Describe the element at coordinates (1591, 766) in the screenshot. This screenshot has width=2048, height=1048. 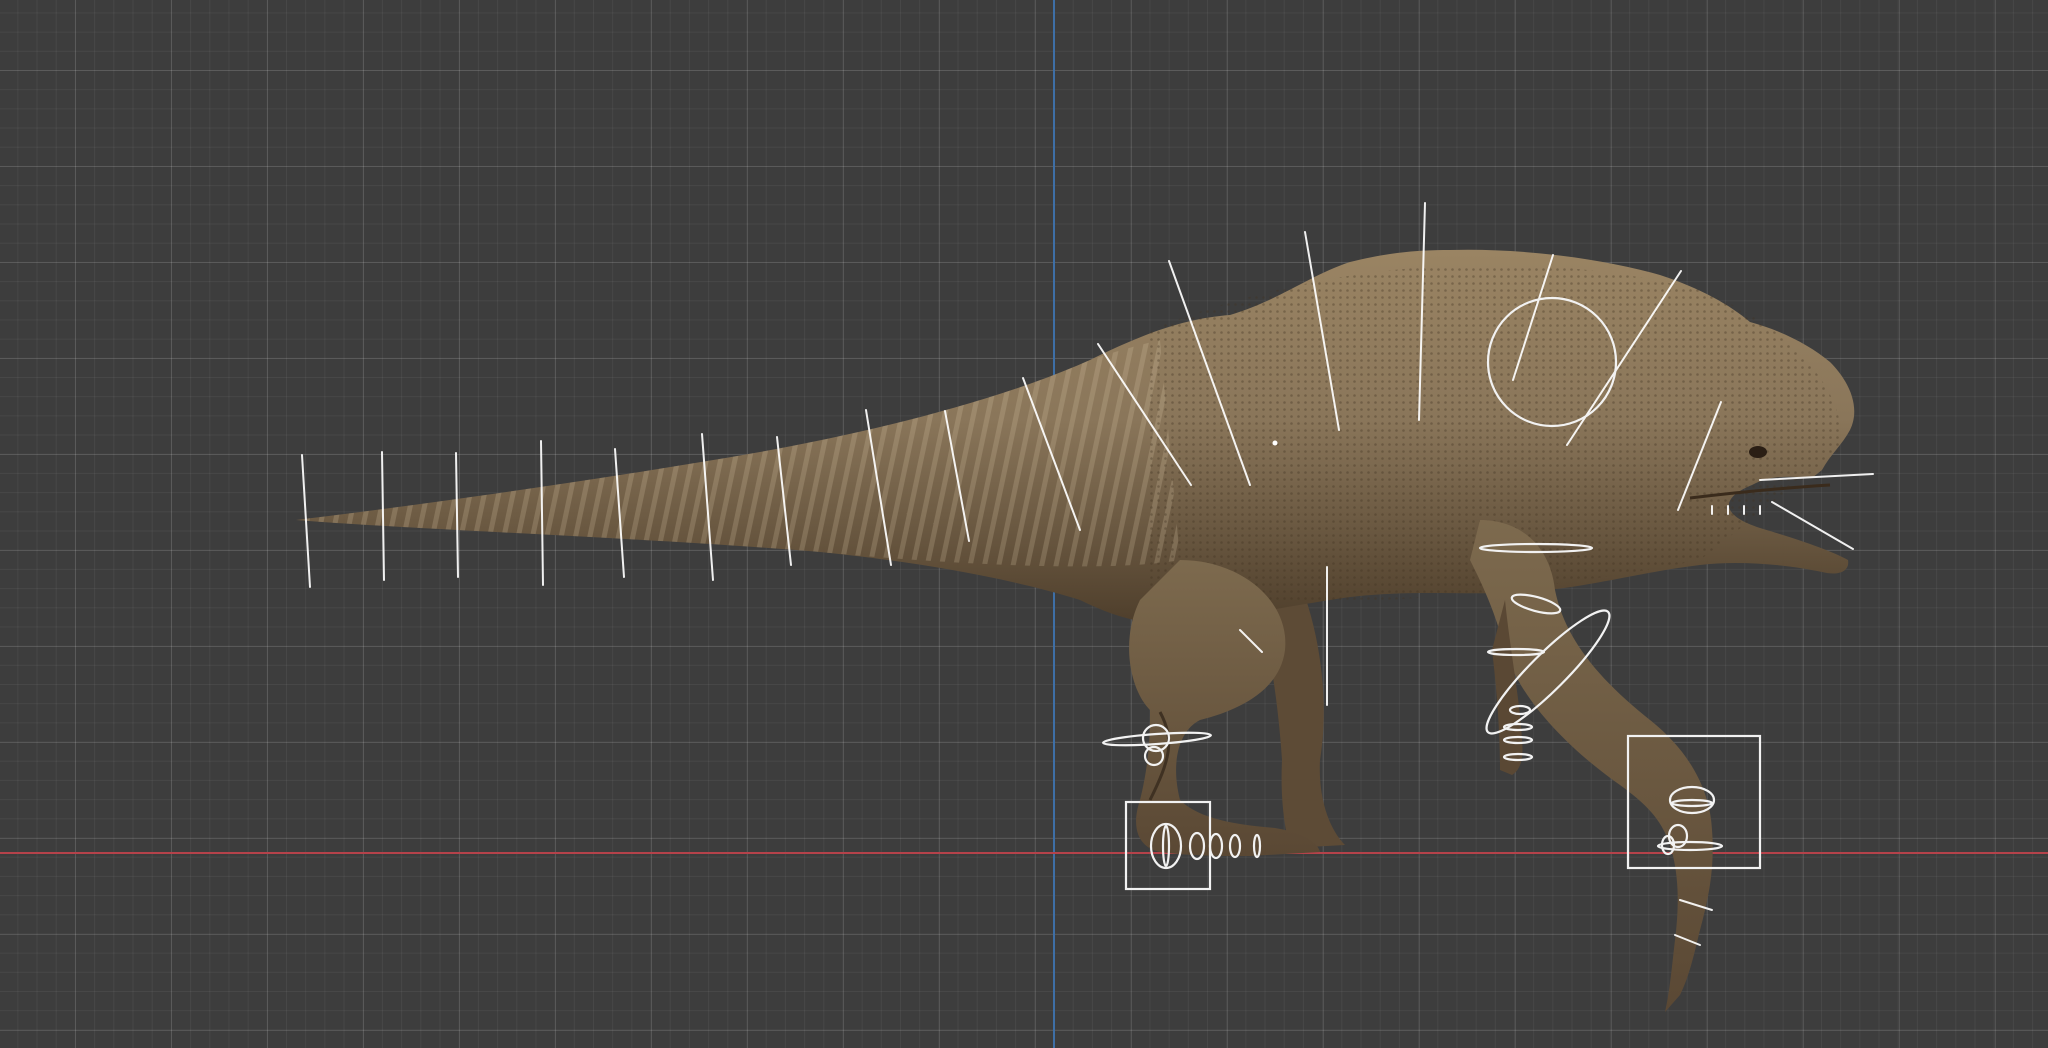
I see `near-arm` at that location.